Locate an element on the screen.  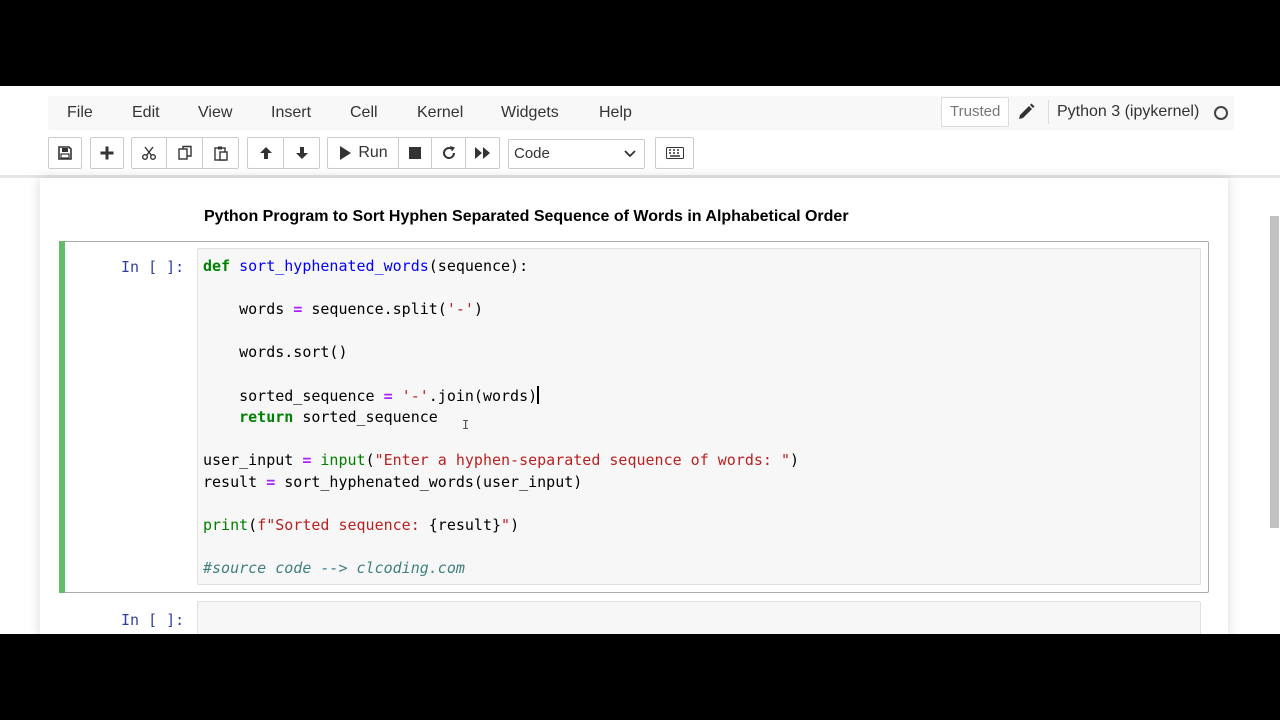
interrupt-button is located at coordinates (415, 153).